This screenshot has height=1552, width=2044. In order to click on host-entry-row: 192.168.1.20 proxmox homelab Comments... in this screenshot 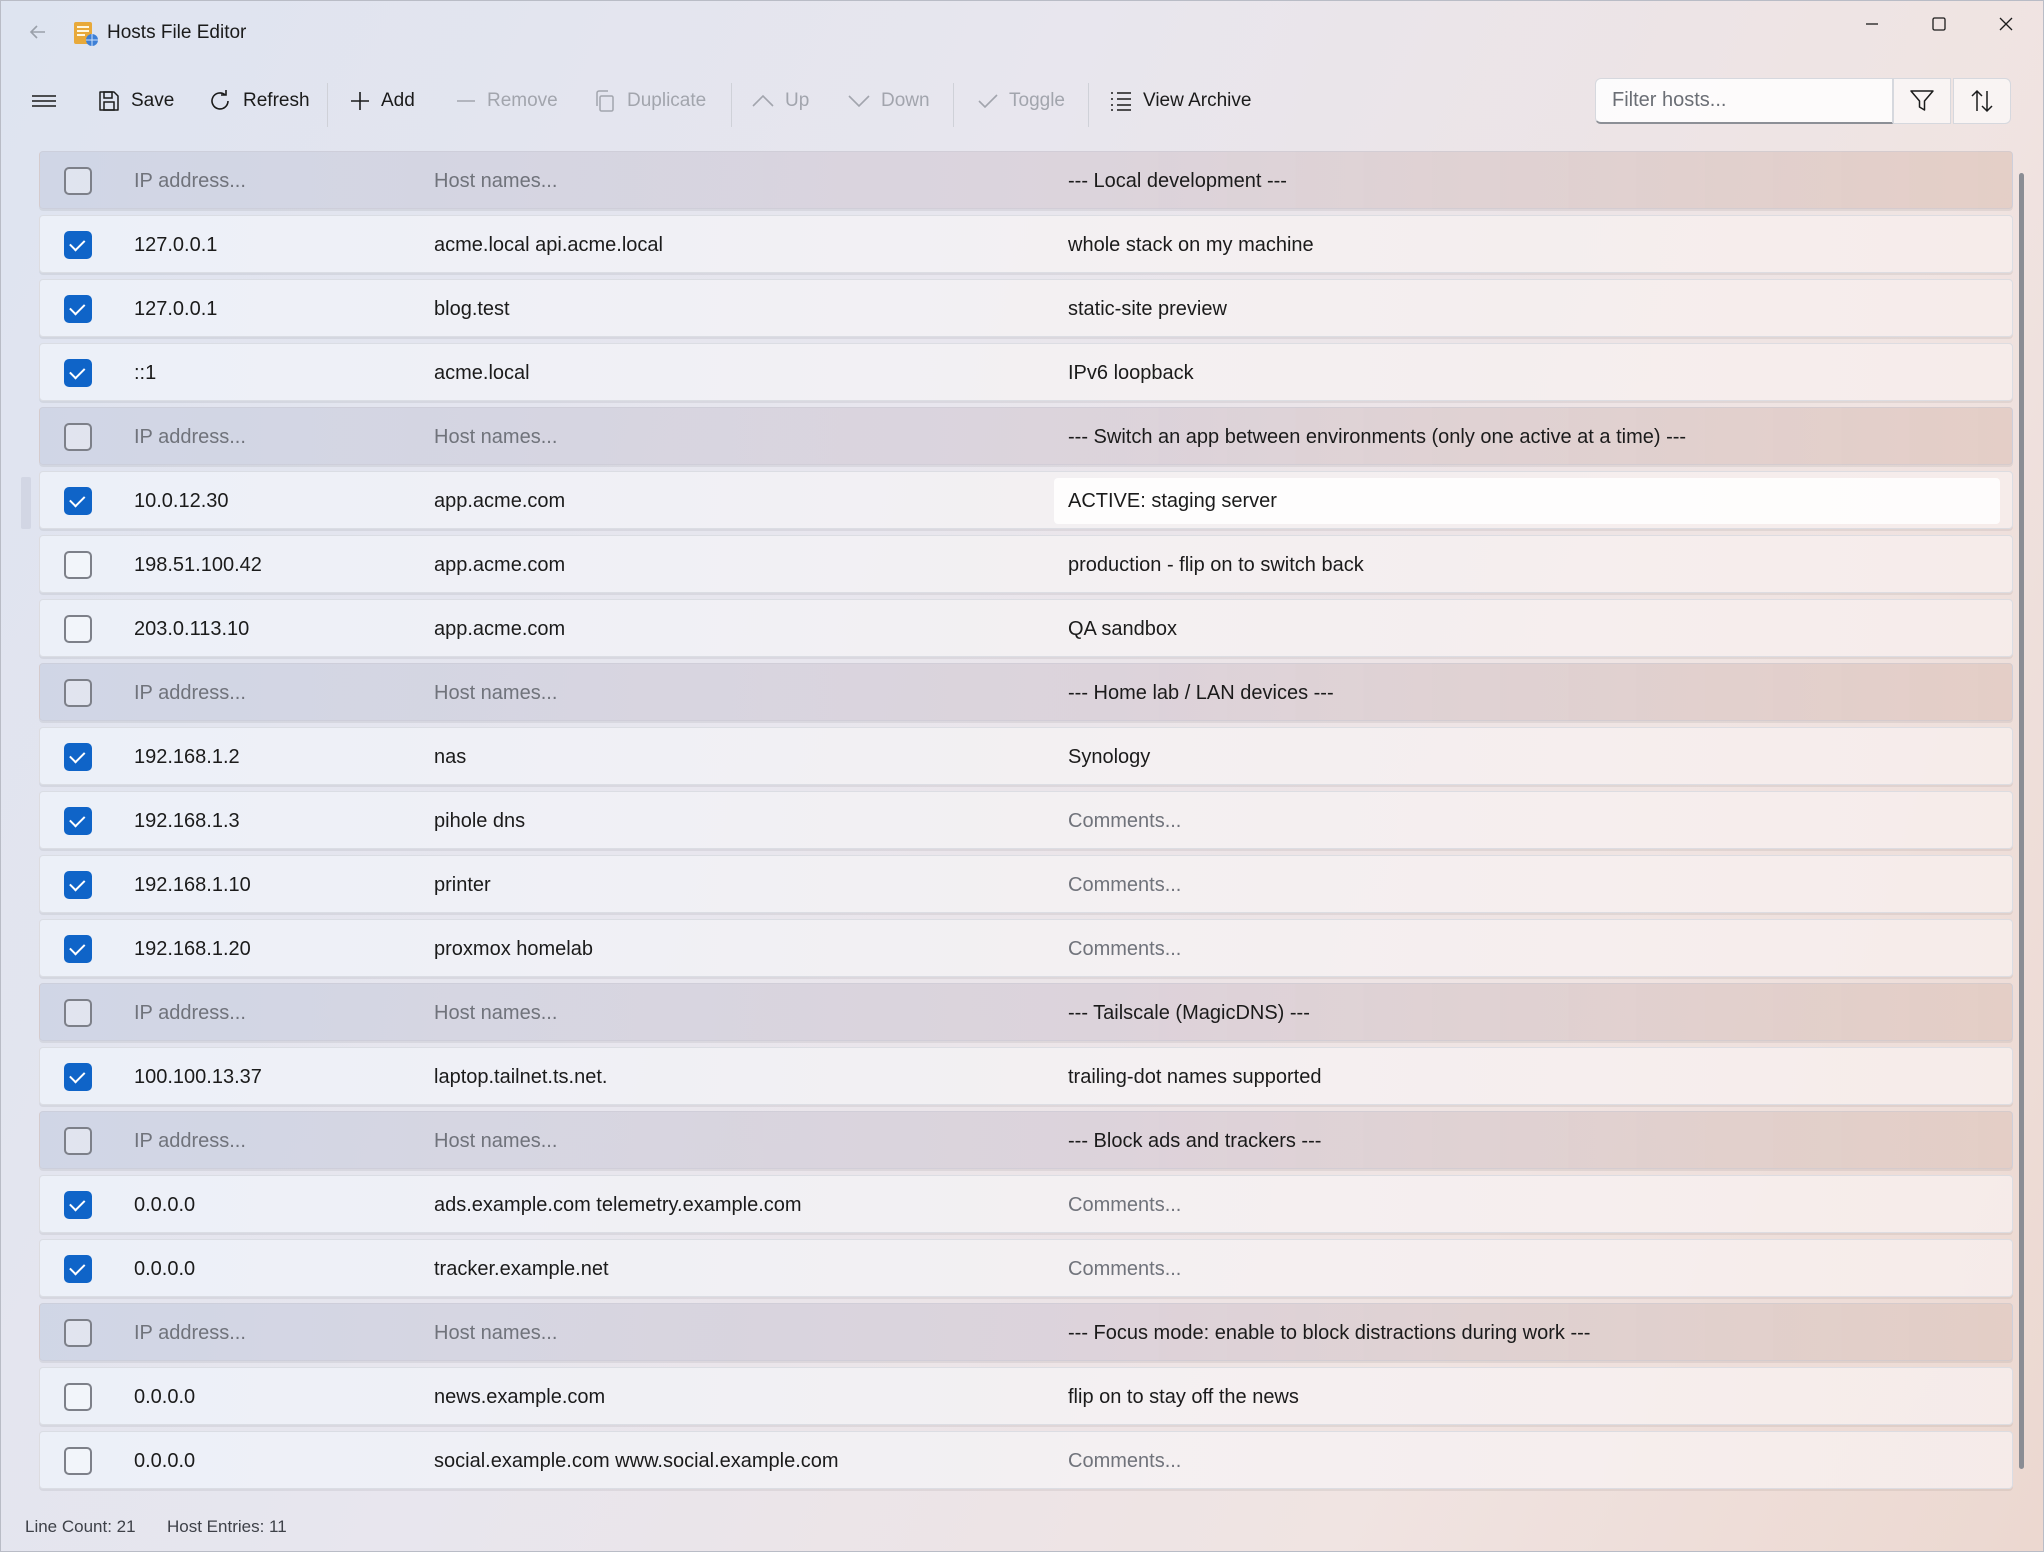, I will do `click(1026, 948)`.